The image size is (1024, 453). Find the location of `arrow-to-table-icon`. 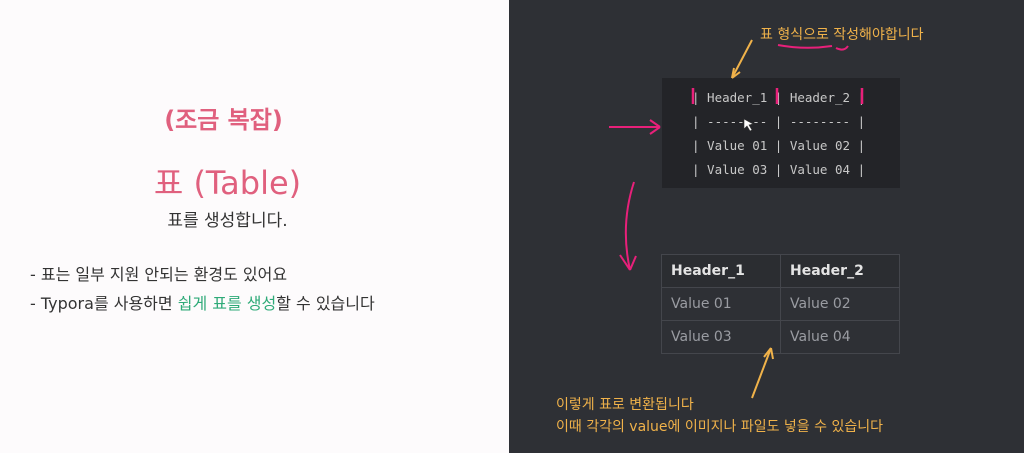

arrow-to-table-icon is located at coordinates (762, 373).